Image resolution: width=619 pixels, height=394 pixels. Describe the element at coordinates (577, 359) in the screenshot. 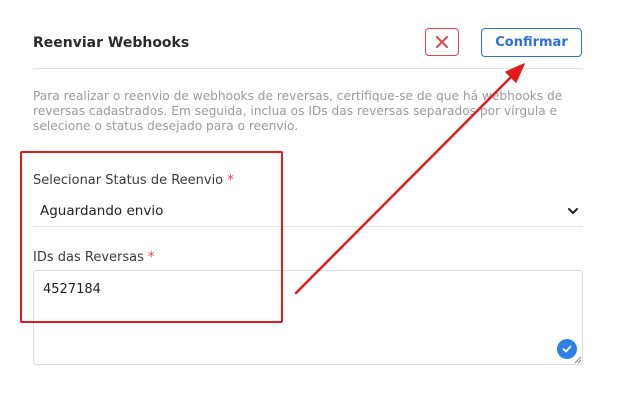

I see `resize-grip-icon` at that location.